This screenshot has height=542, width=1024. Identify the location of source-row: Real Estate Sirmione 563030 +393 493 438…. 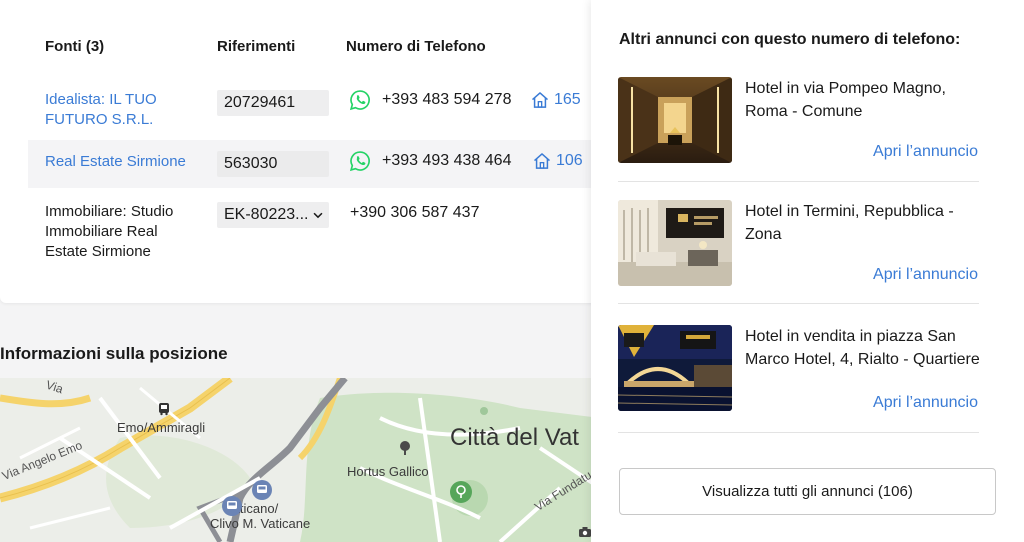
(314, 164).